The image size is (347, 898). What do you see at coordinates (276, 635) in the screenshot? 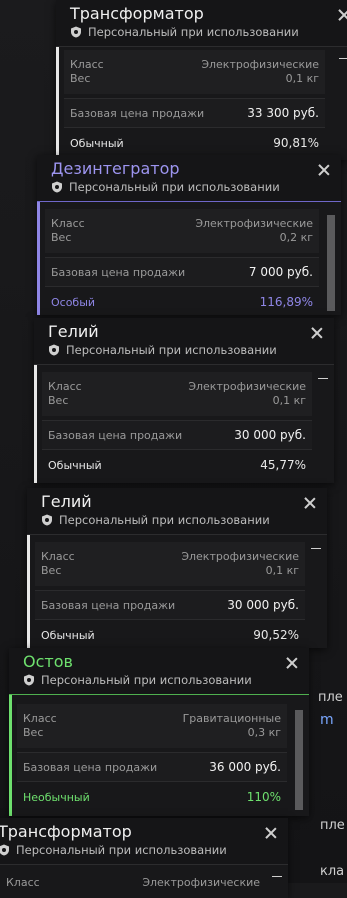
I see `quality-value: 90,52%` at bounding box center [276, 635].